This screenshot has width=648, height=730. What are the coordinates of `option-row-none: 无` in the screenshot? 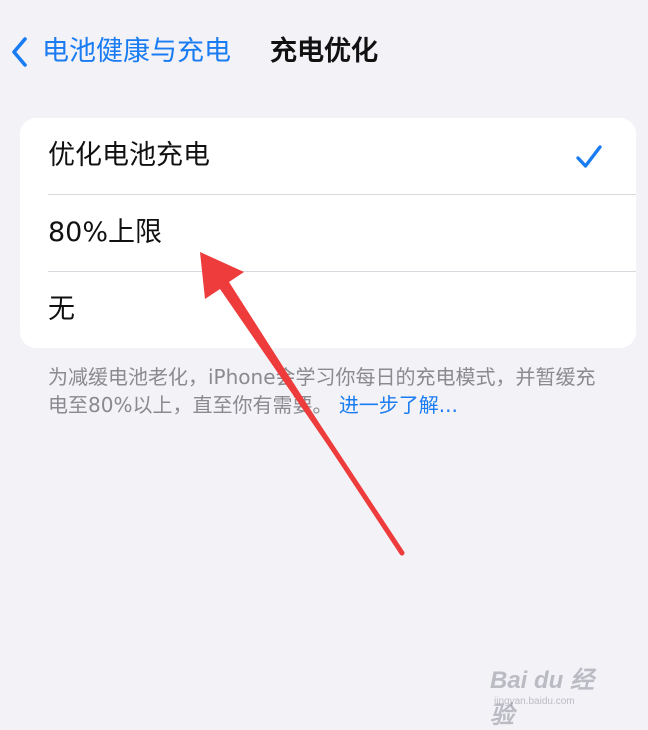 It's located at (328, 310).